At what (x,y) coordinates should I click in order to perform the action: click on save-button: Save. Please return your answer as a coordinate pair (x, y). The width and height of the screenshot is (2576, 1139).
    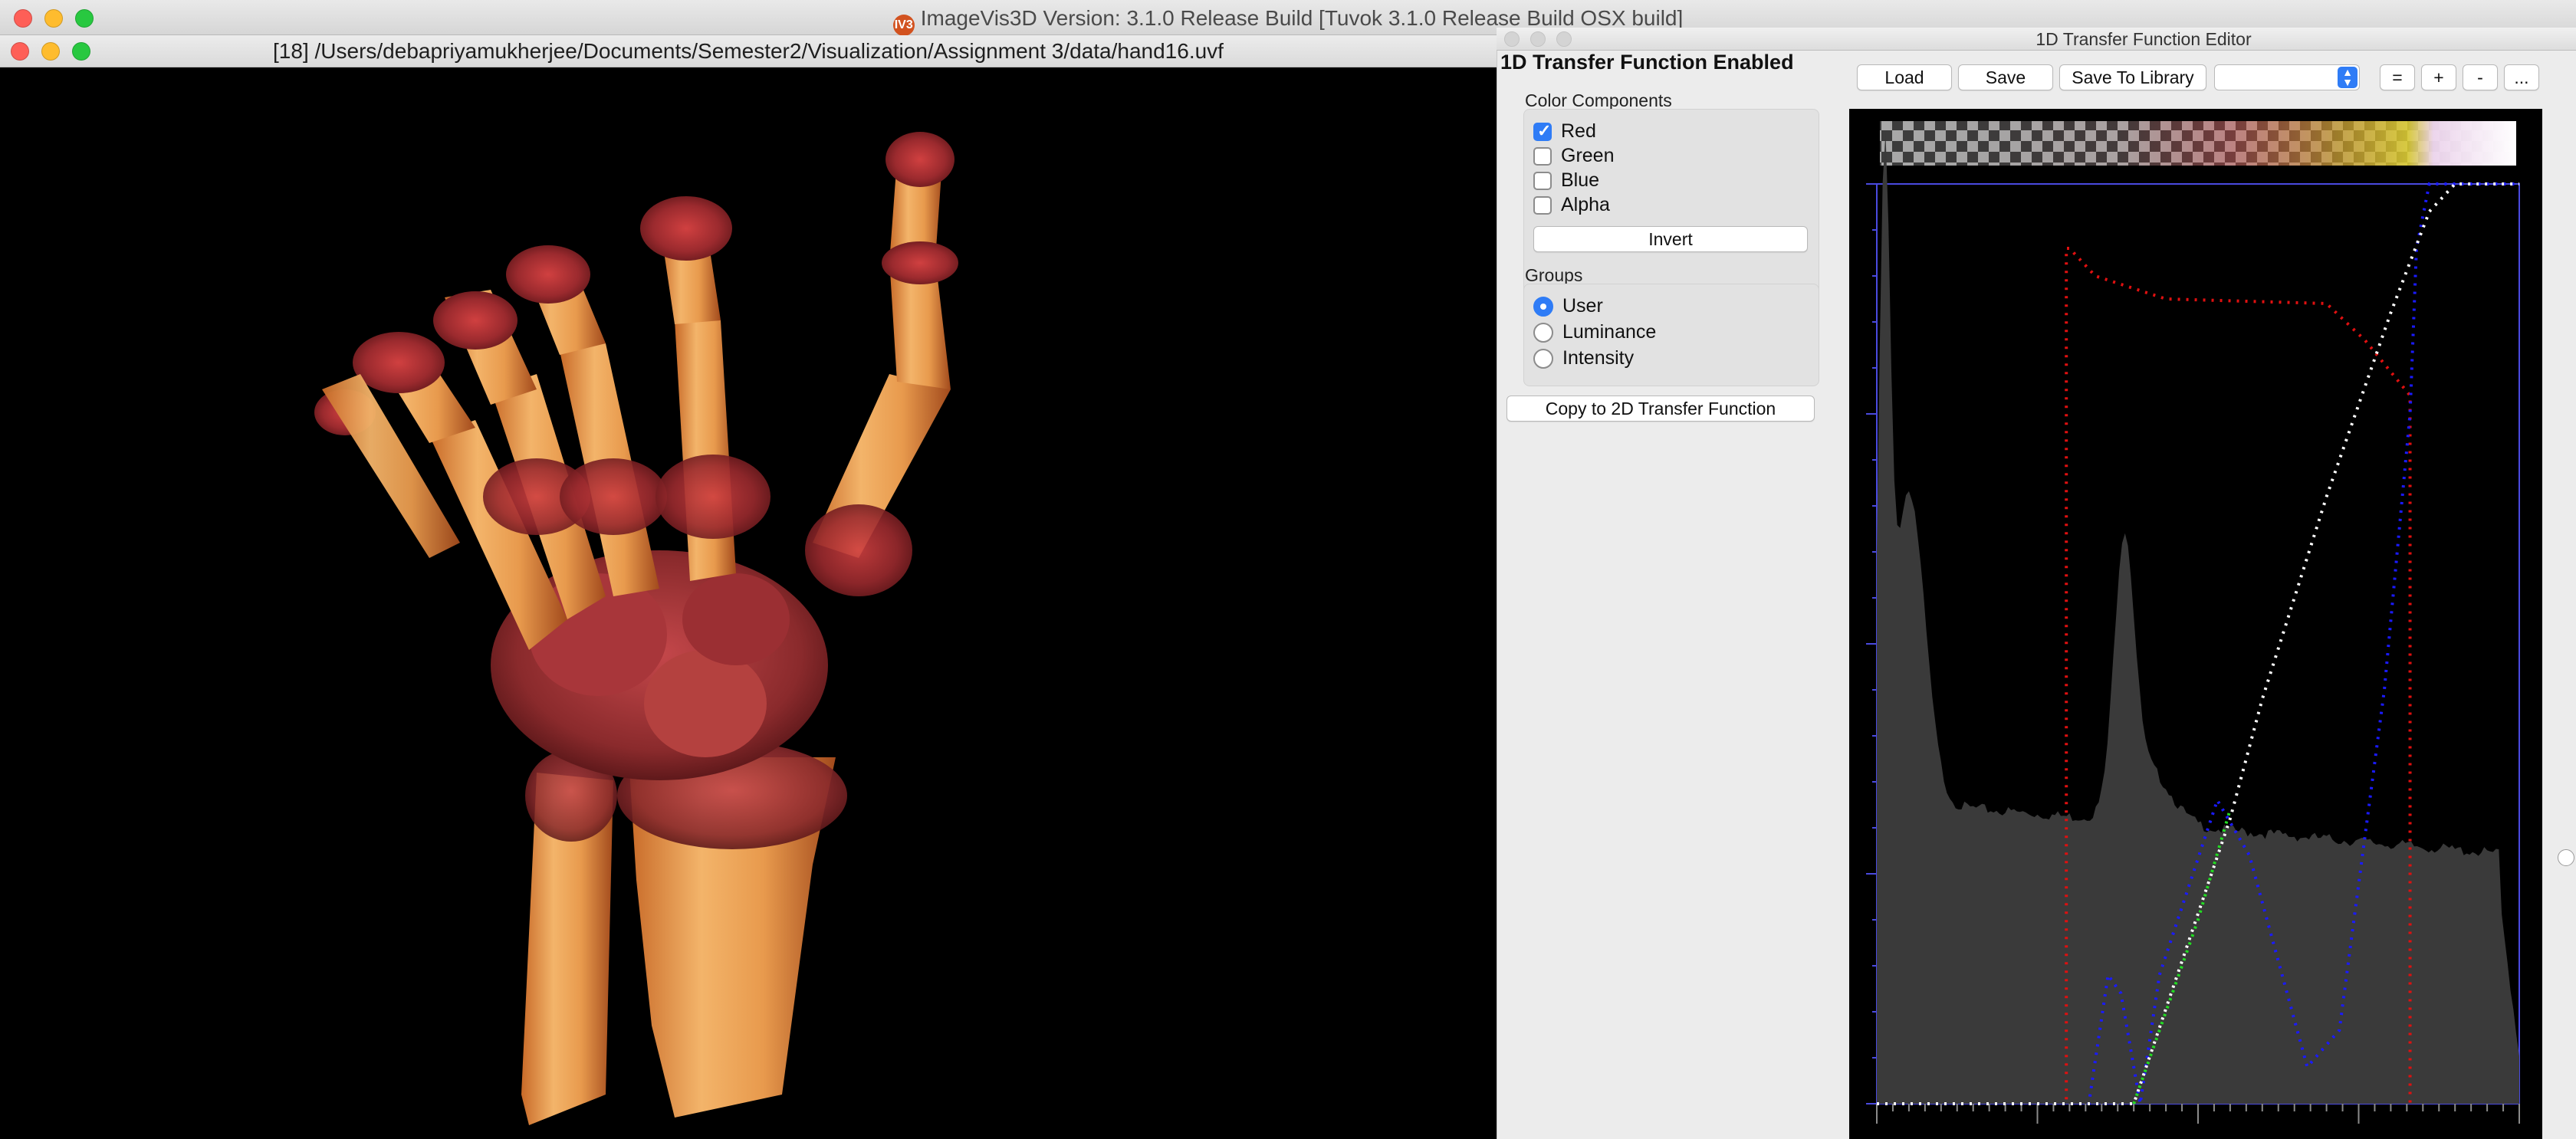
    Looking at the image, I should click on (2006, 77).